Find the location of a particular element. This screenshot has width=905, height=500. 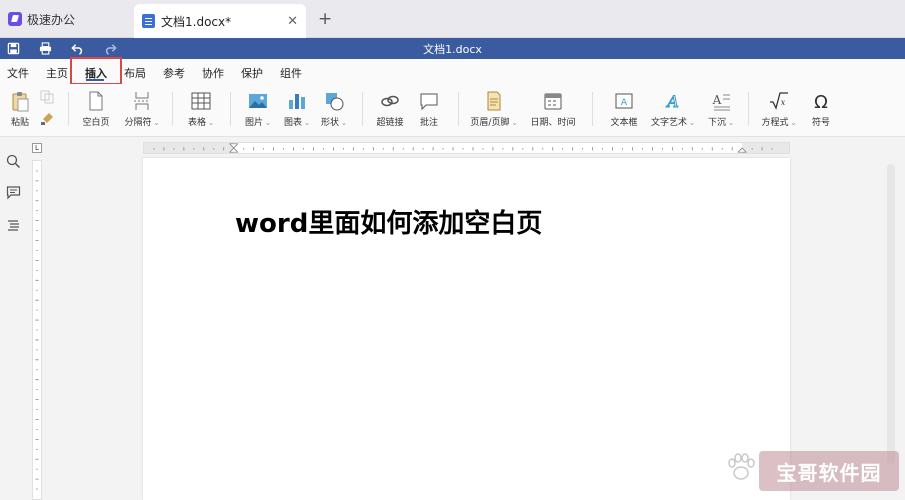

word-art-button: A 文字艺术 ⌄ is located at coordinates (673, 109).